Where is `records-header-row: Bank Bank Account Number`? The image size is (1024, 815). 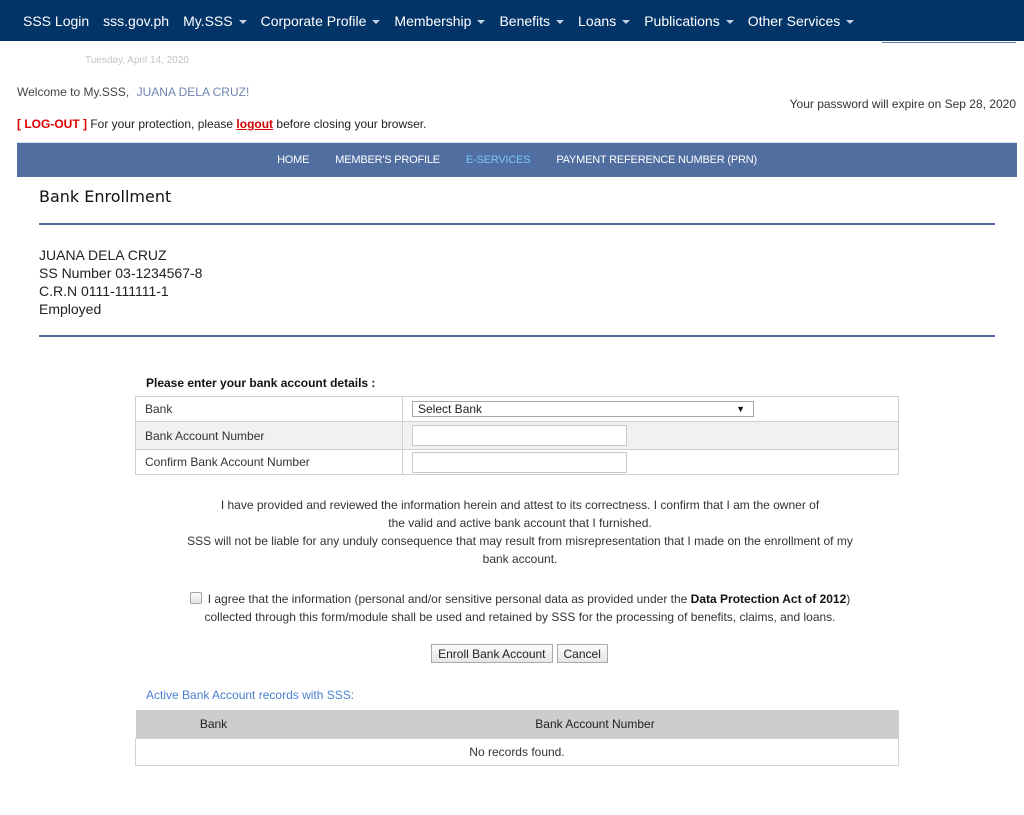
records-header-row: Bank Bank Account Number is located at coordinates (517, 724).